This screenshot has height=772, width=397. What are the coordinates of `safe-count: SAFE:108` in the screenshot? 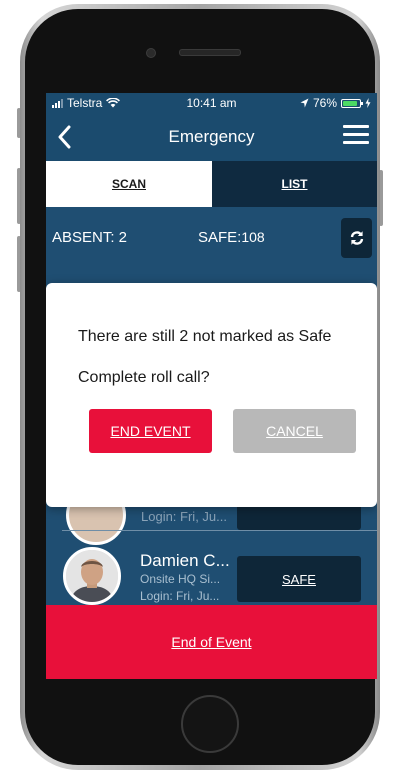 It's located at (231, 237).